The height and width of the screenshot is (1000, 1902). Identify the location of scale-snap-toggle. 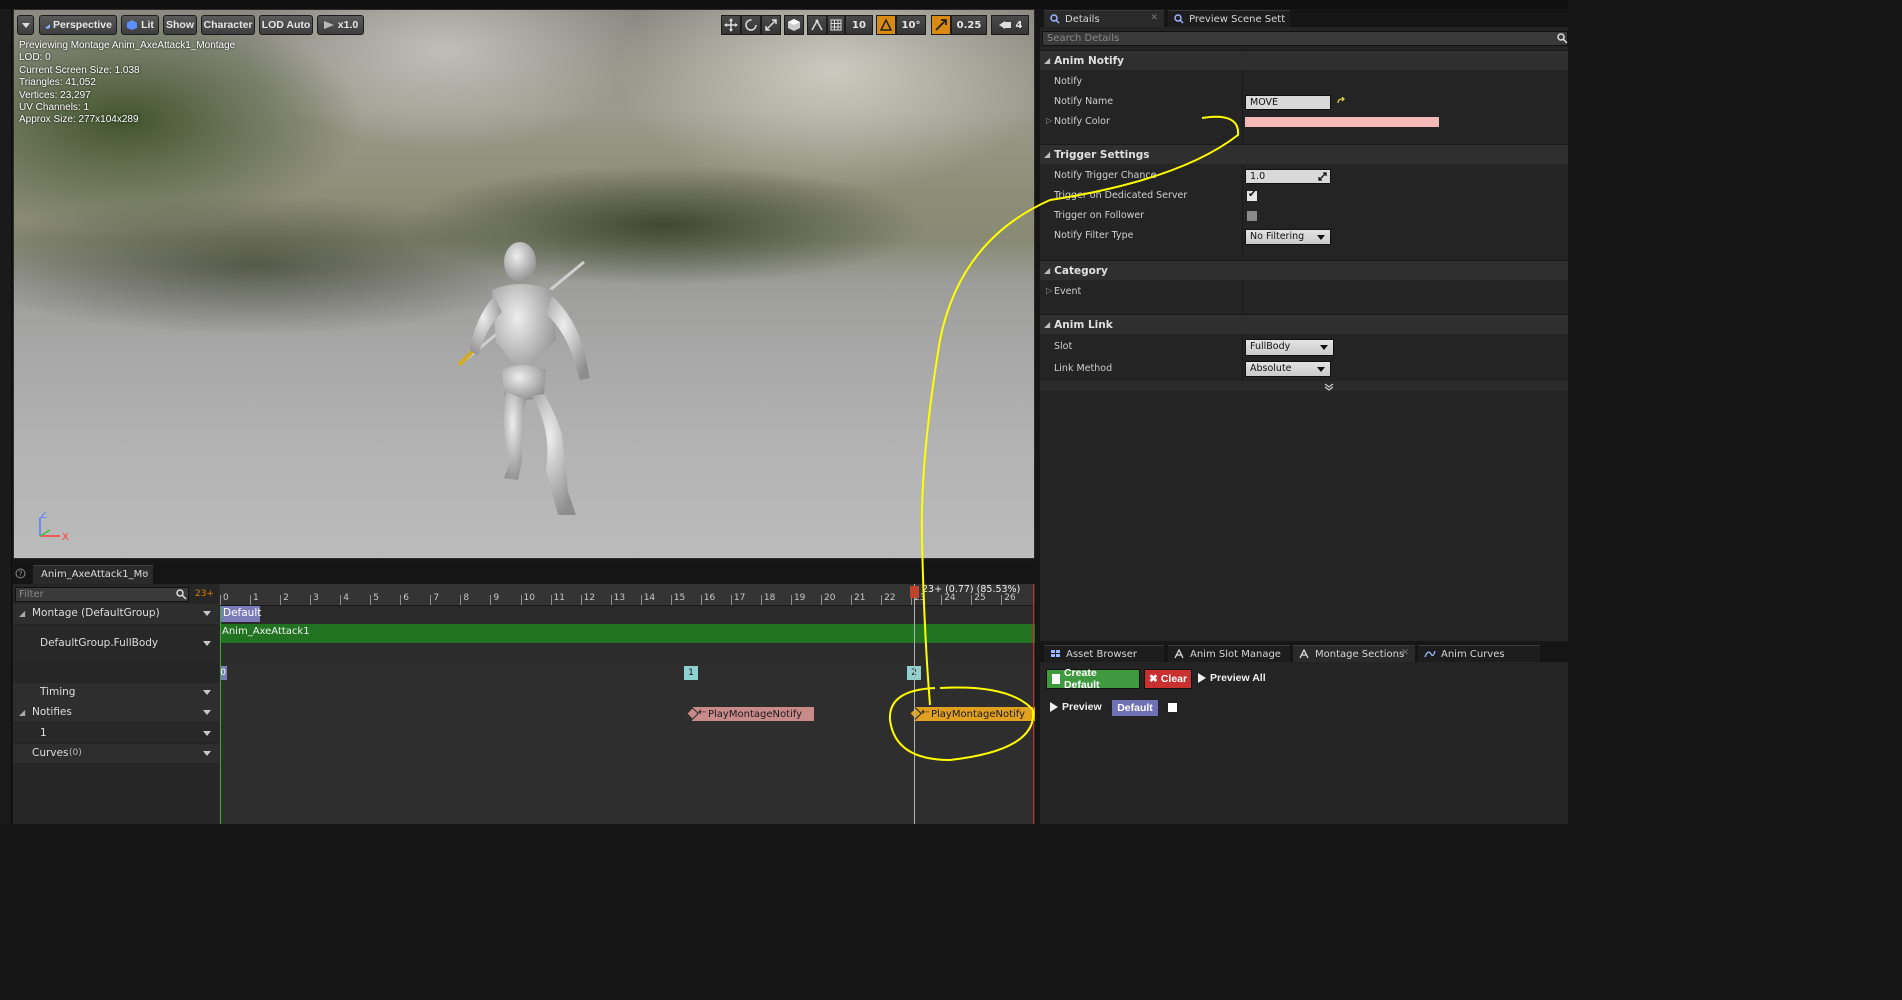
(941, 25).